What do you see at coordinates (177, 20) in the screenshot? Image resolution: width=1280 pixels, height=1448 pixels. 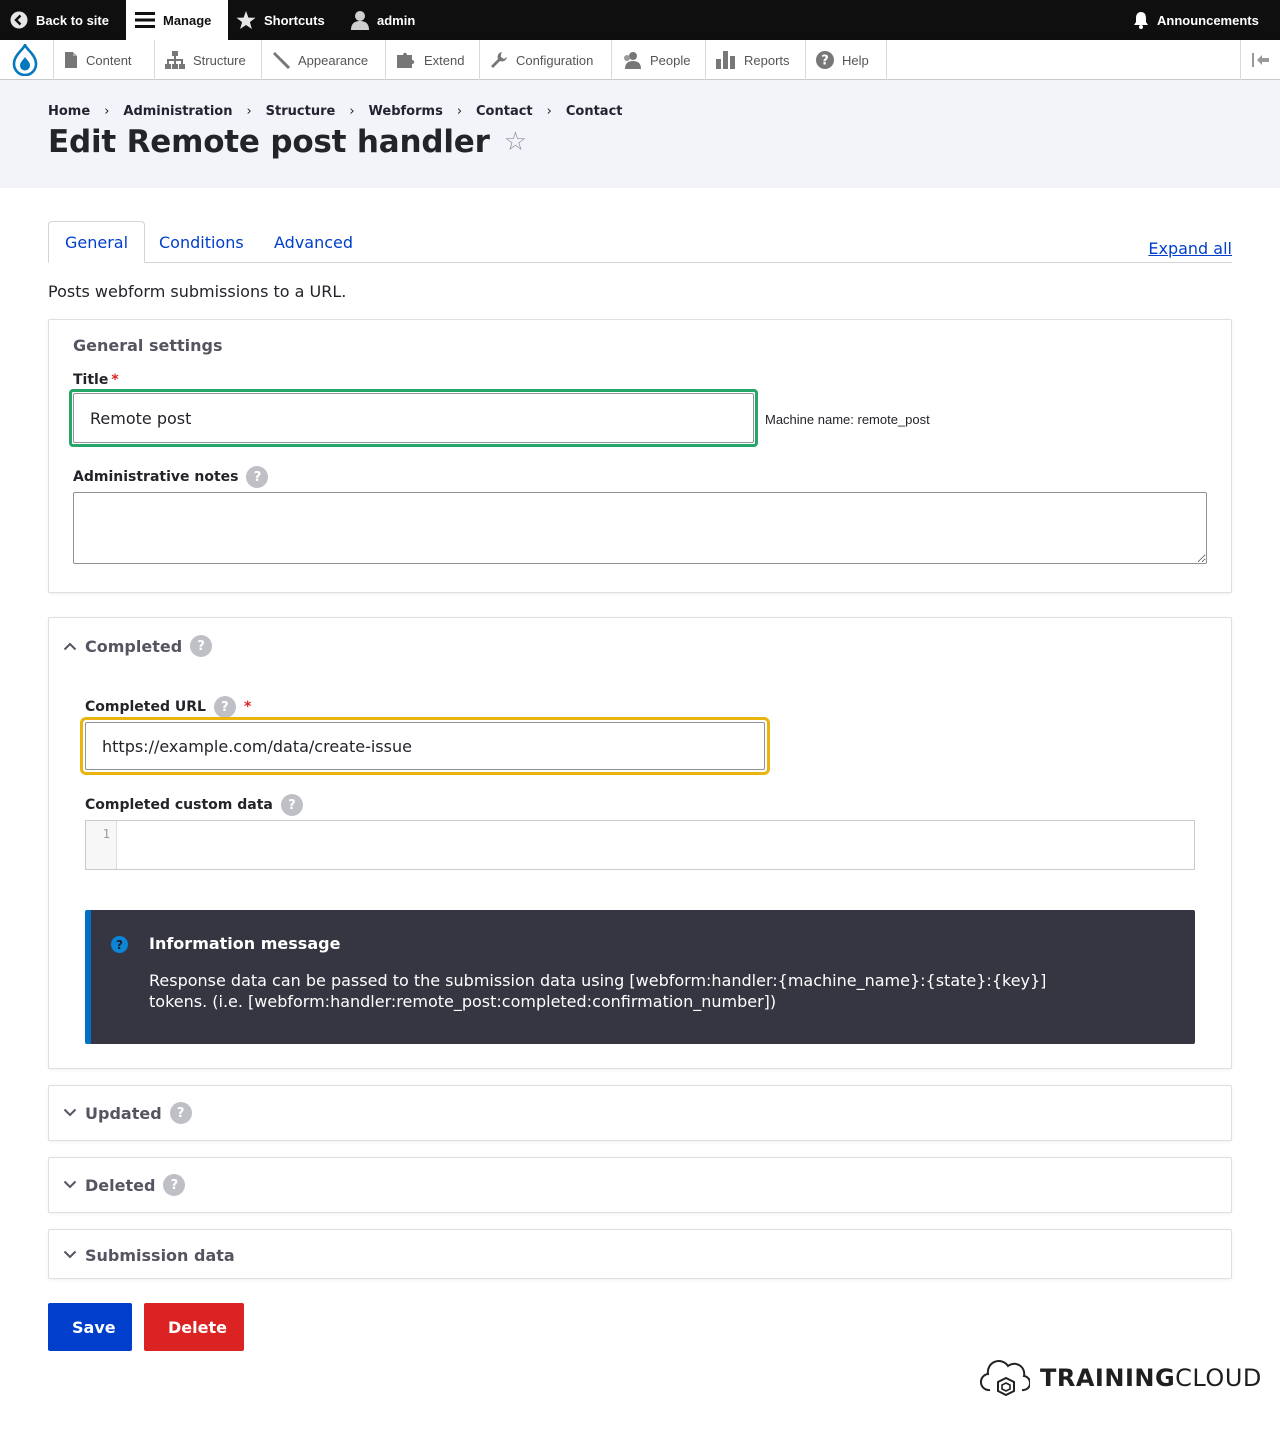 I see `manage-tab: Manage` at bounding box center [177, 20].